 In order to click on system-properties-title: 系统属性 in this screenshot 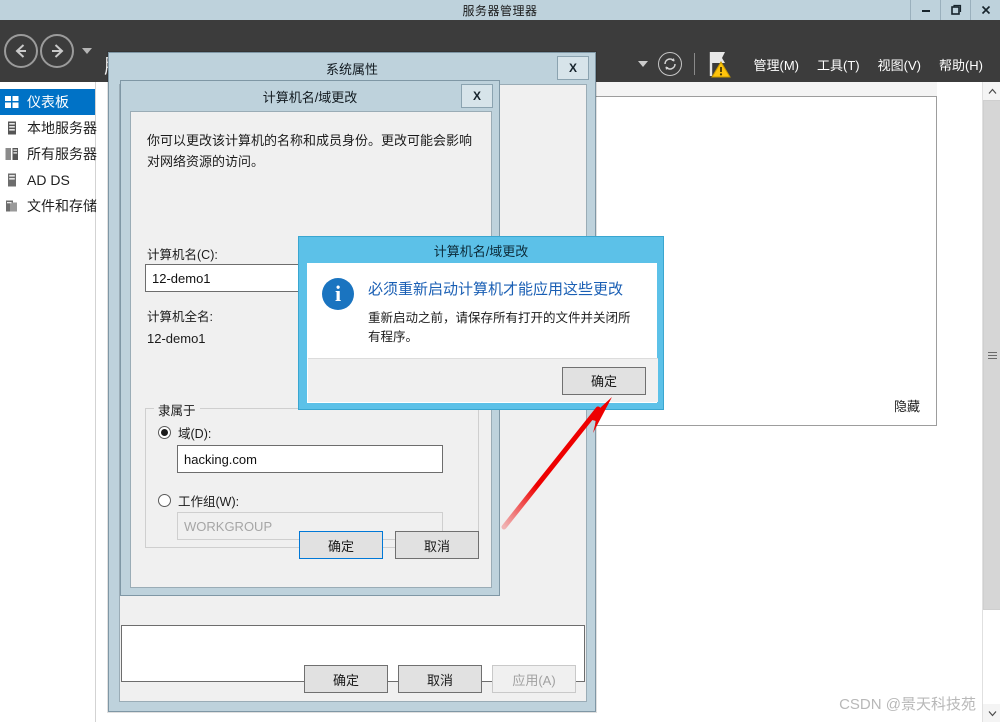, I will do `click(351, 69)`.